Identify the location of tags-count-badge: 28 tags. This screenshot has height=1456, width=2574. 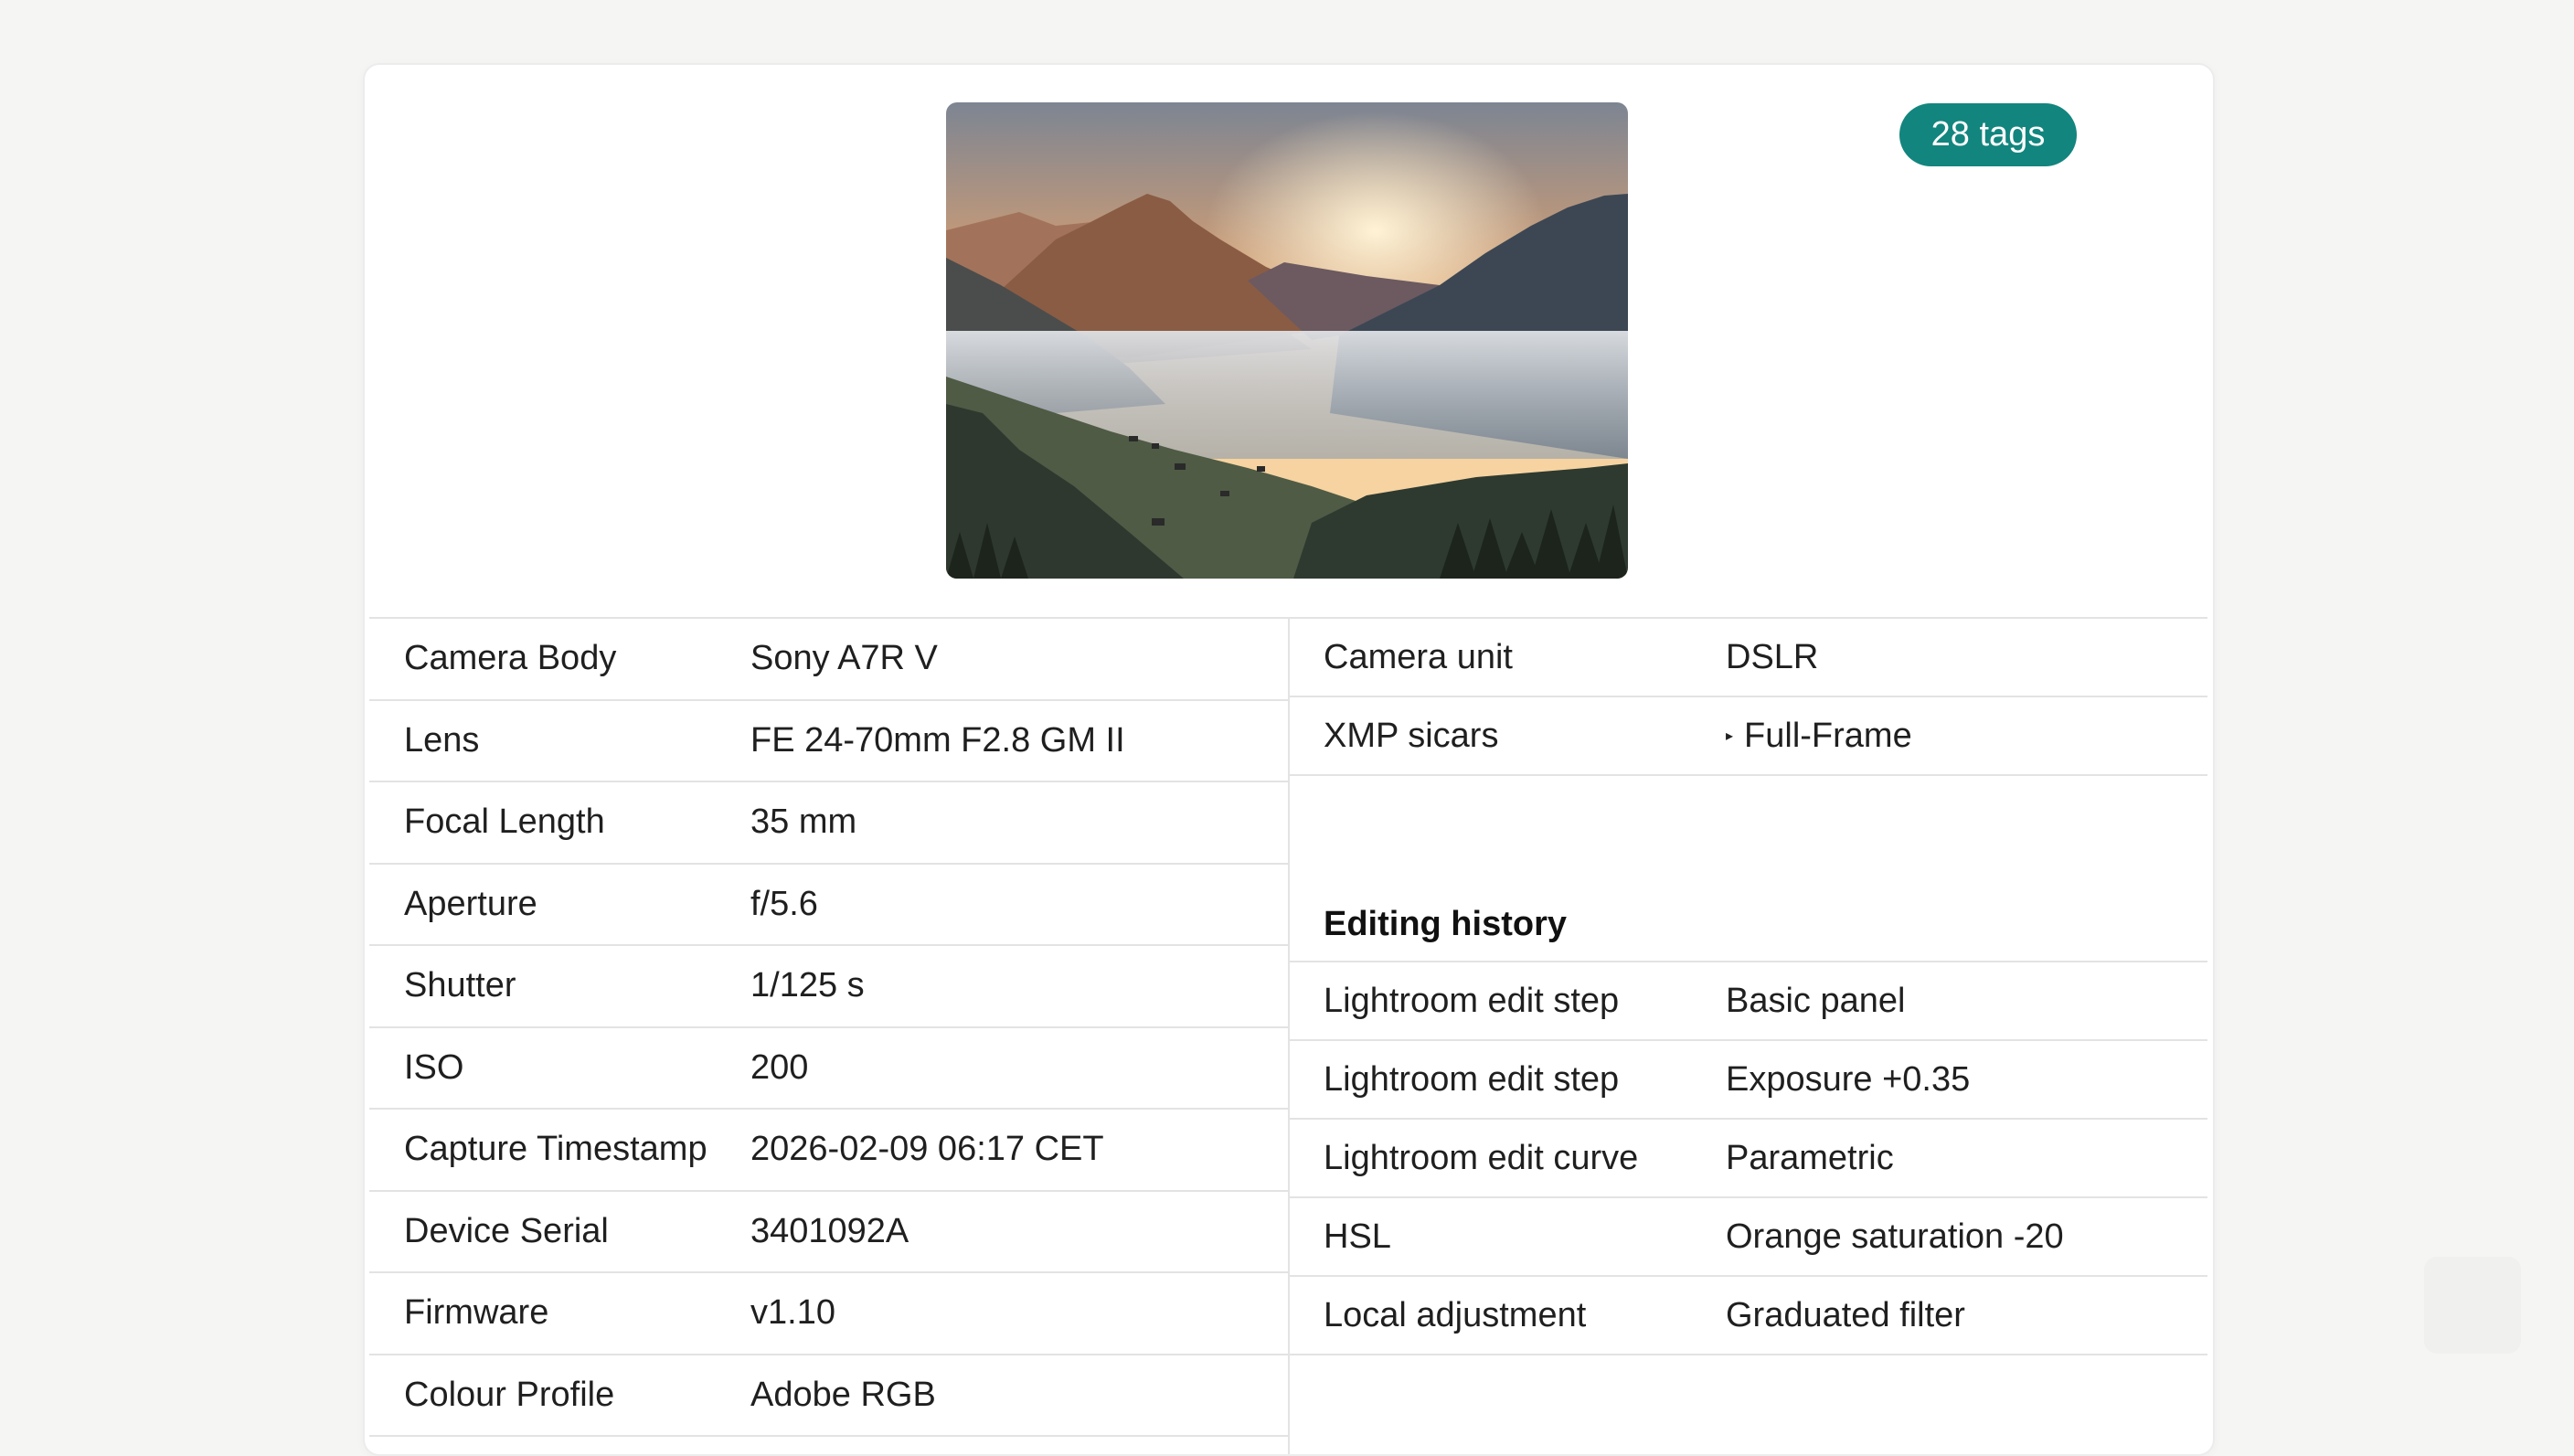
(1988, 134).